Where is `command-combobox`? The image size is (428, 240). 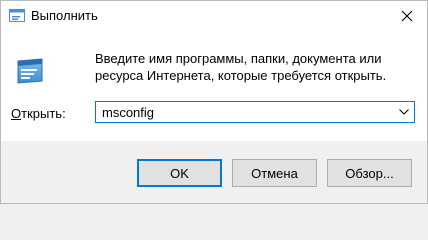 command-combobox is located at coordinates (255, 112).